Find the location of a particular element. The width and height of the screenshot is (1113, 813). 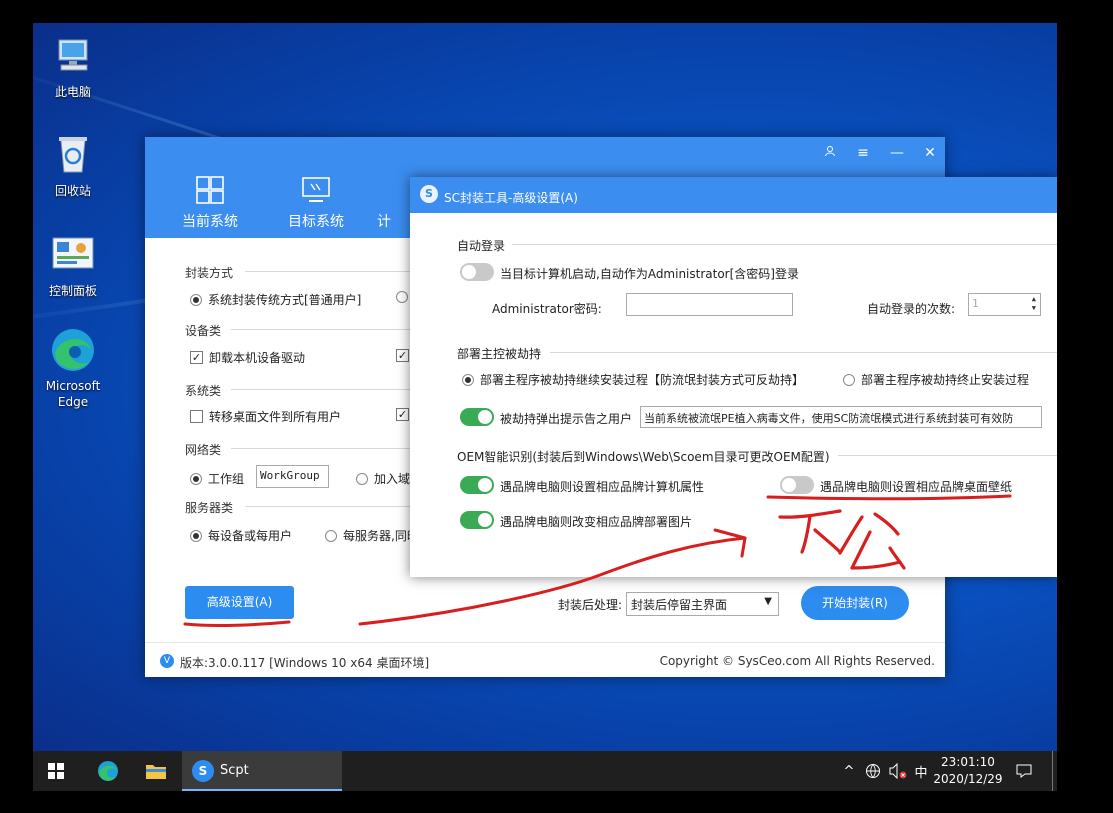

login-count-stepper: 1 ▲ ▼ is located at coordinates (1004, 304).